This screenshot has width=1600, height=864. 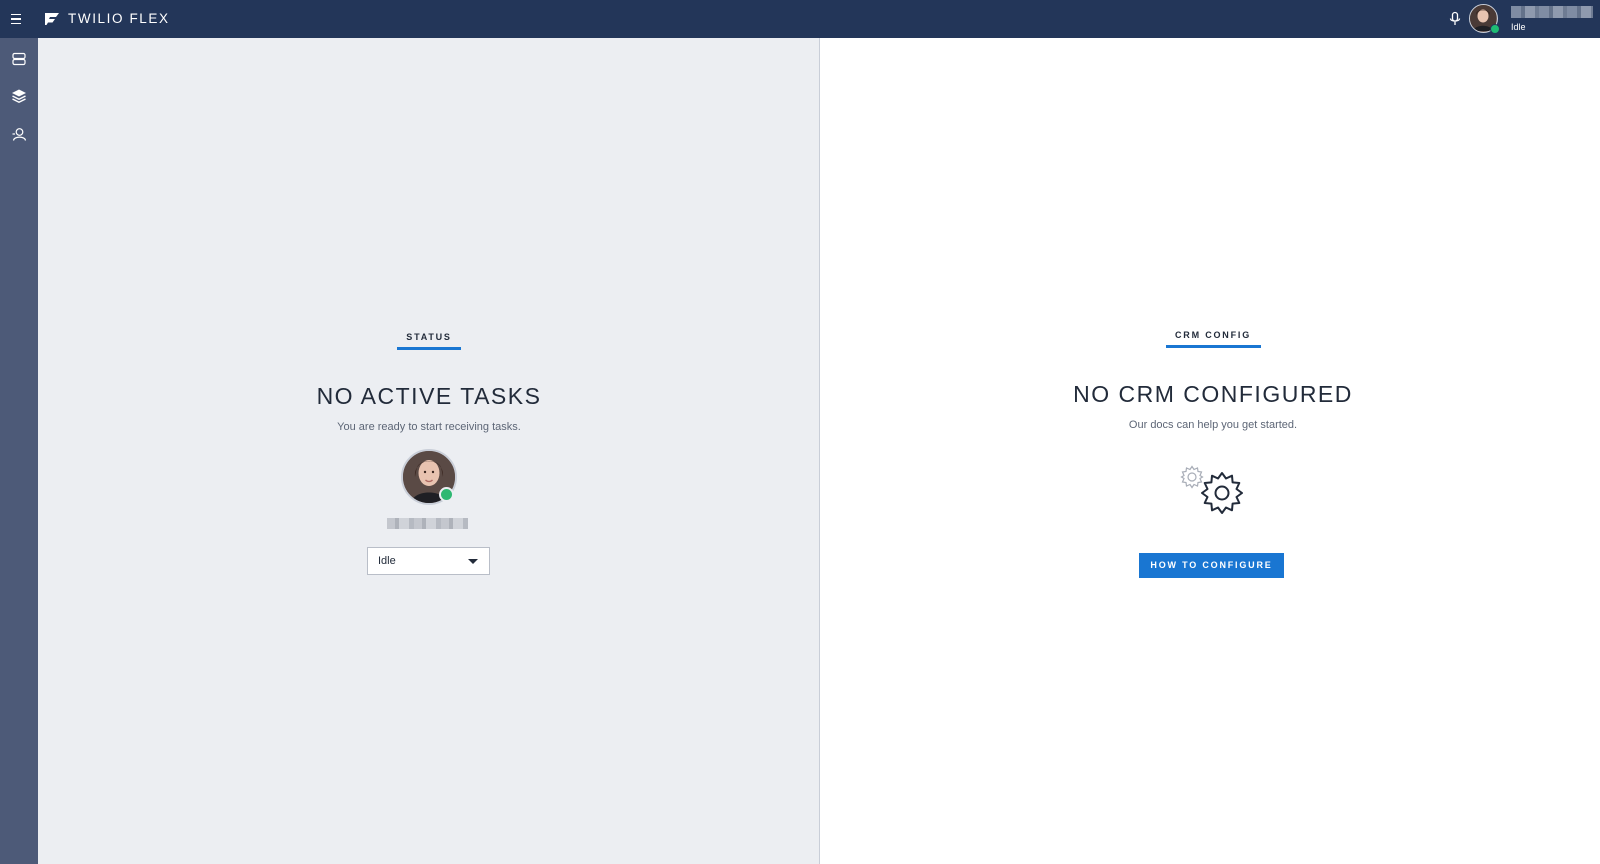 I want to click on user-directory-icon, so click(x=19, y=134).